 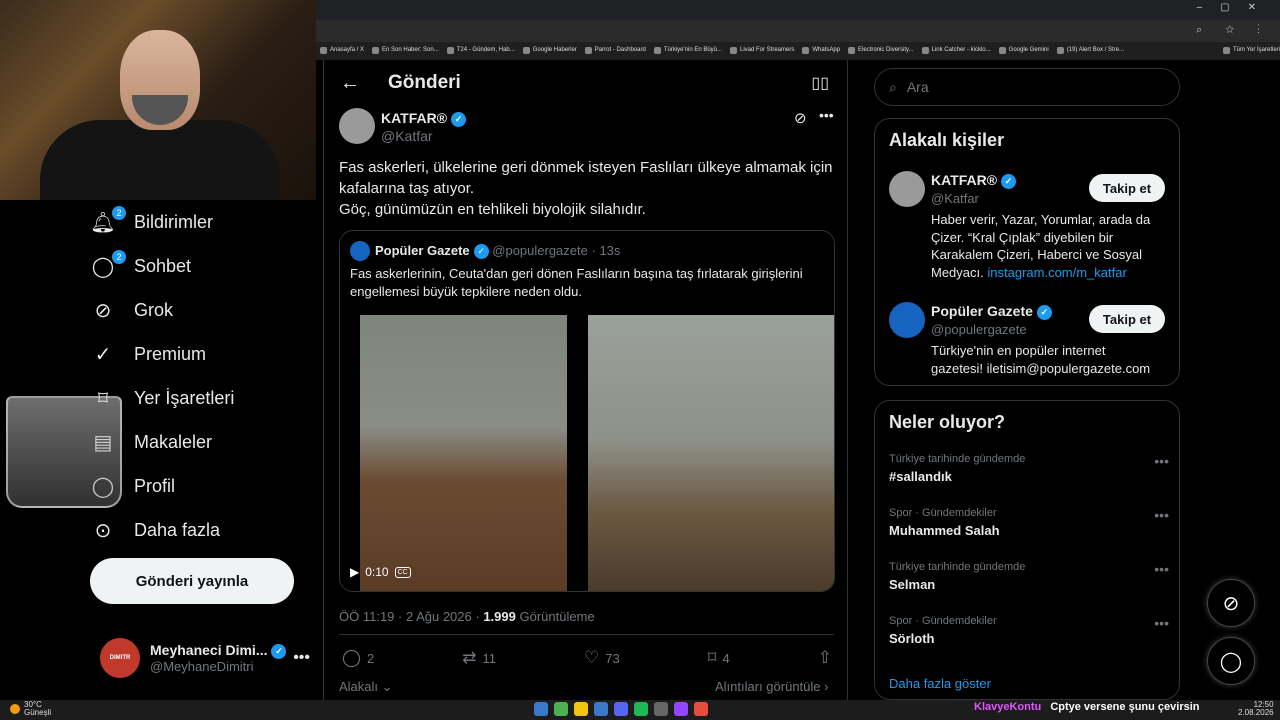 I want to click on related-tab: Alakalı ⌄, so click(x=366, y=687).